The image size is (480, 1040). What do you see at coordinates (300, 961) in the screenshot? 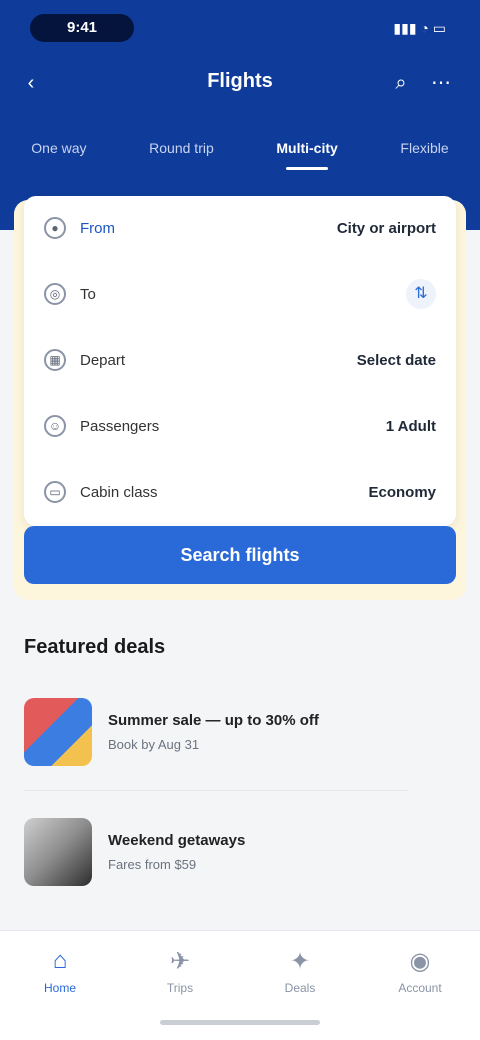
I see `tag-icon: ✦` at bounding box center [300, 961].